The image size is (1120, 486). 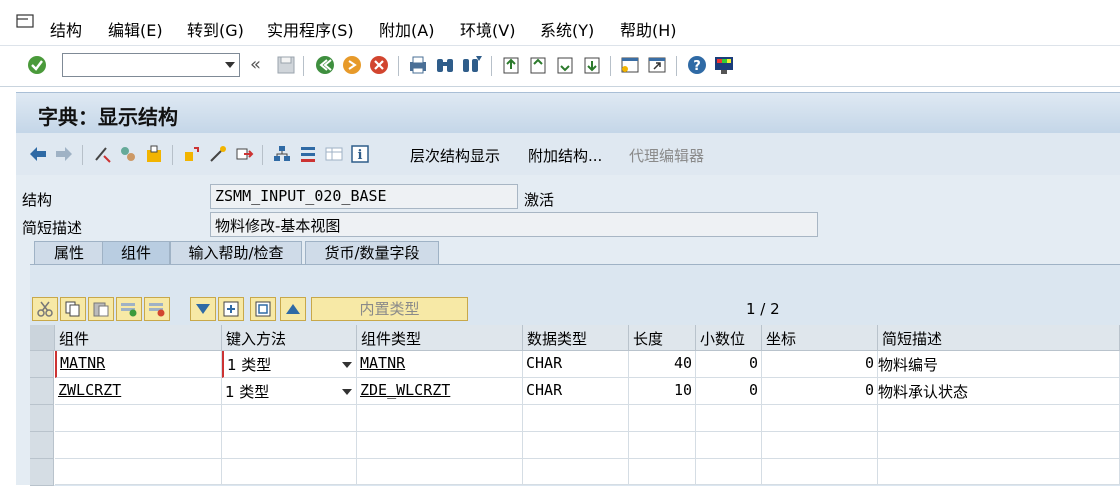 I want to click on screen-title-bar: 字典：显示结构, so click(x=568, y=112).